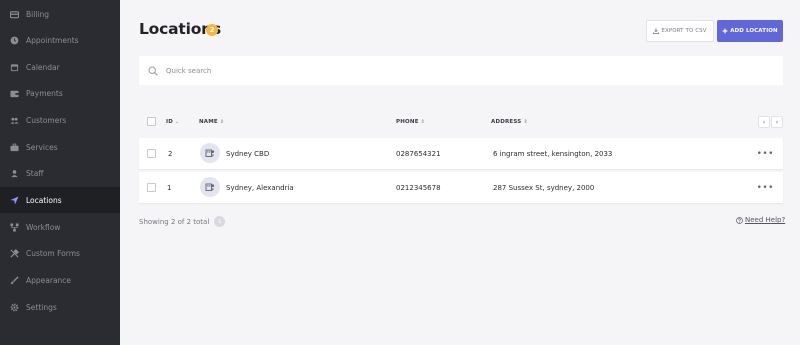 This screenshot has width=800, height=345. What do you see at coordinates (43, 227) in the screenshot?
I see `sidebar-item-label: Workflow` at bounding box center [43, 227].